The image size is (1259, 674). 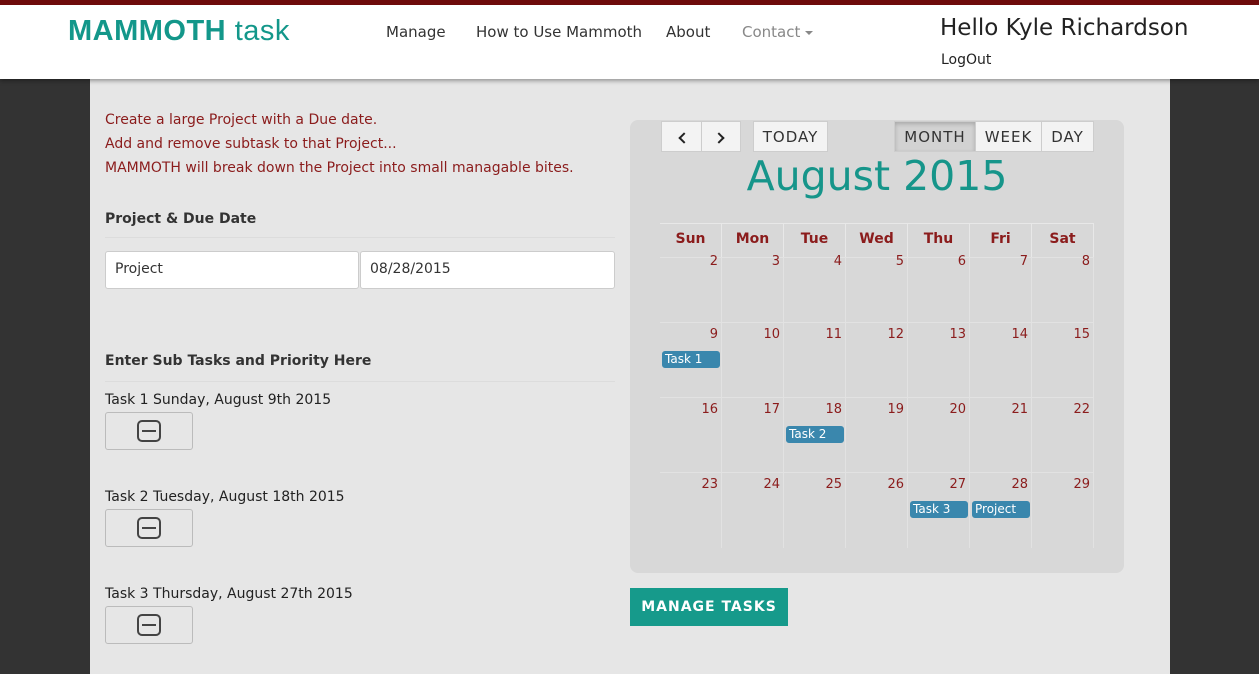 I want to click on day-number: 27, so click(x=957, y=484).